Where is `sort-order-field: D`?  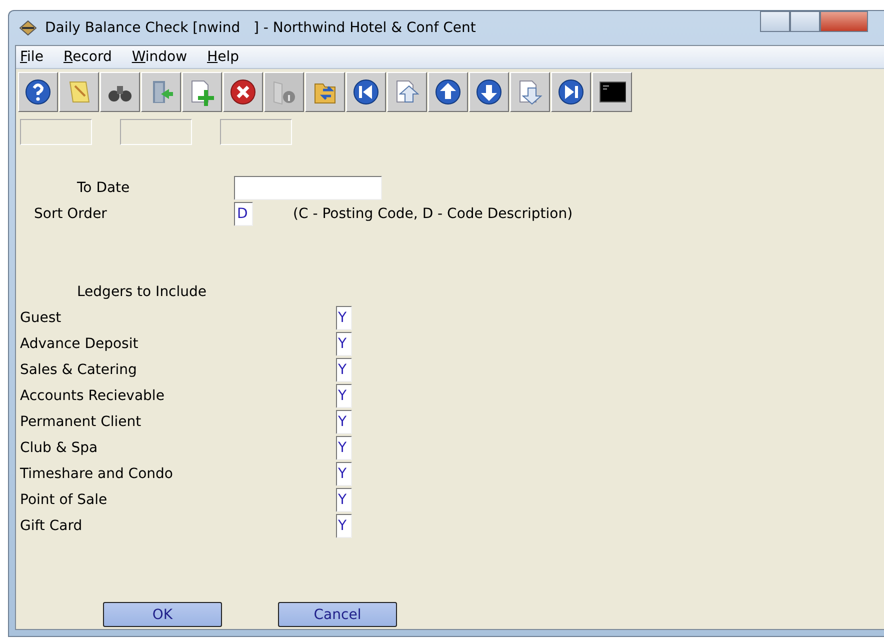 sort-order-field: D is located at coordinates (243, 214).